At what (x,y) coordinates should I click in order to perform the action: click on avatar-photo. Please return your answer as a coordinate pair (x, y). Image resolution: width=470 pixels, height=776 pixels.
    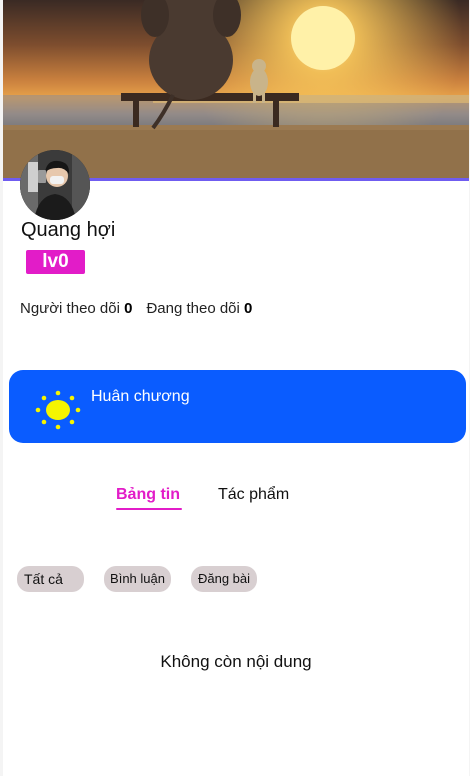
    Looking at the image, I should click on (55, 185).